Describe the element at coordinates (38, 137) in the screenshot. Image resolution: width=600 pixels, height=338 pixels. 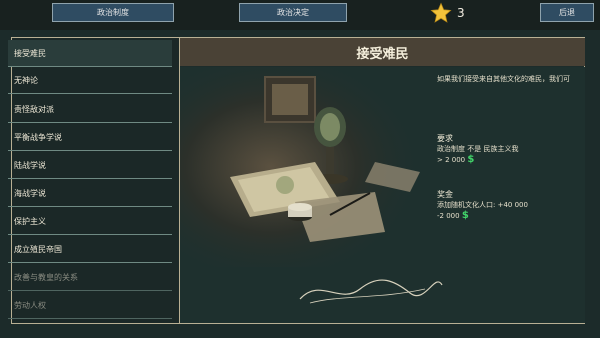
I see `decision-item-label: 平衡战争学说` at that location.